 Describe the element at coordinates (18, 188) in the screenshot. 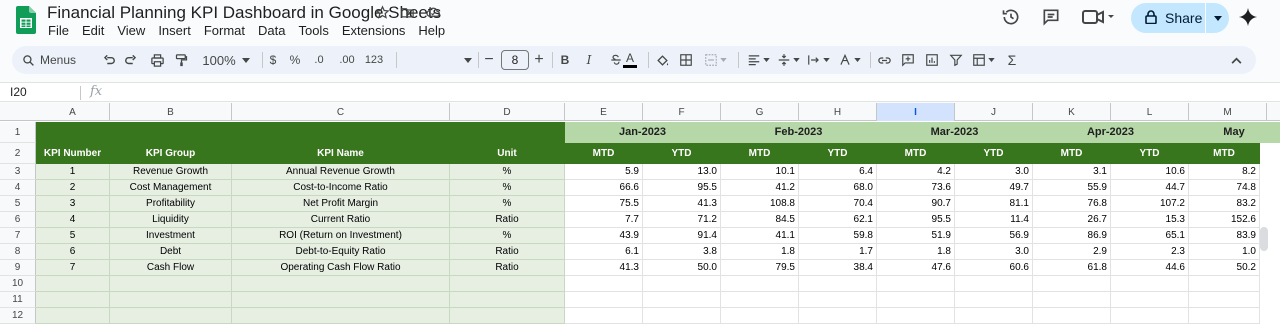

I see `row-header-4: 4` at that location.